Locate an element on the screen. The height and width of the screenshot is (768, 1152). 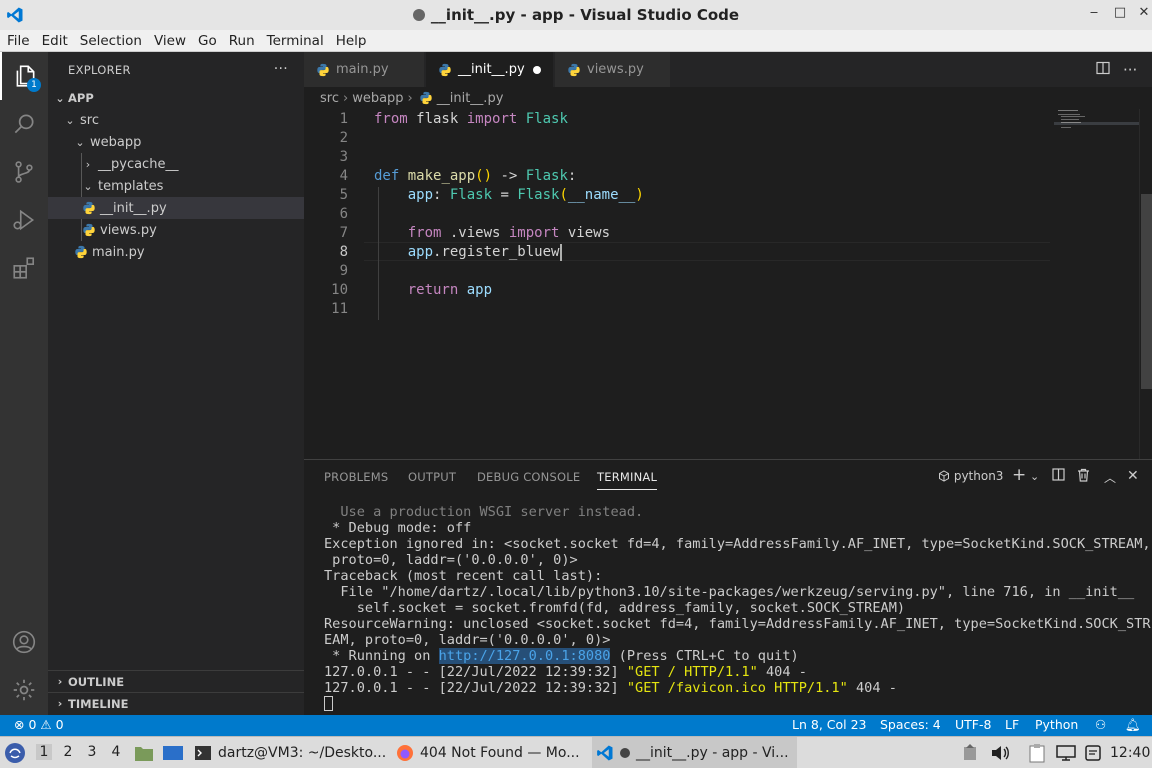
tab-views-py: views.py is located at coordinates (613, 69).